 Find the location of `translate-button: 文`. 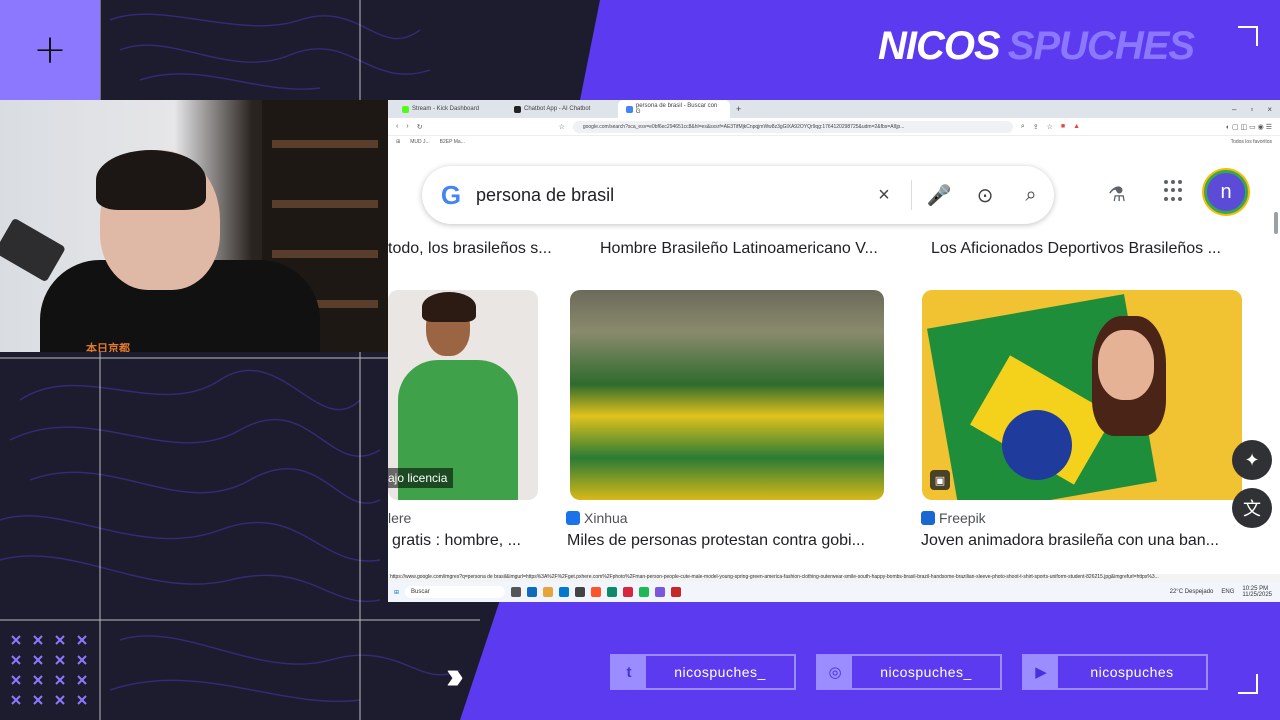

translate-button: 文 is located at coordinates (1252, 508).